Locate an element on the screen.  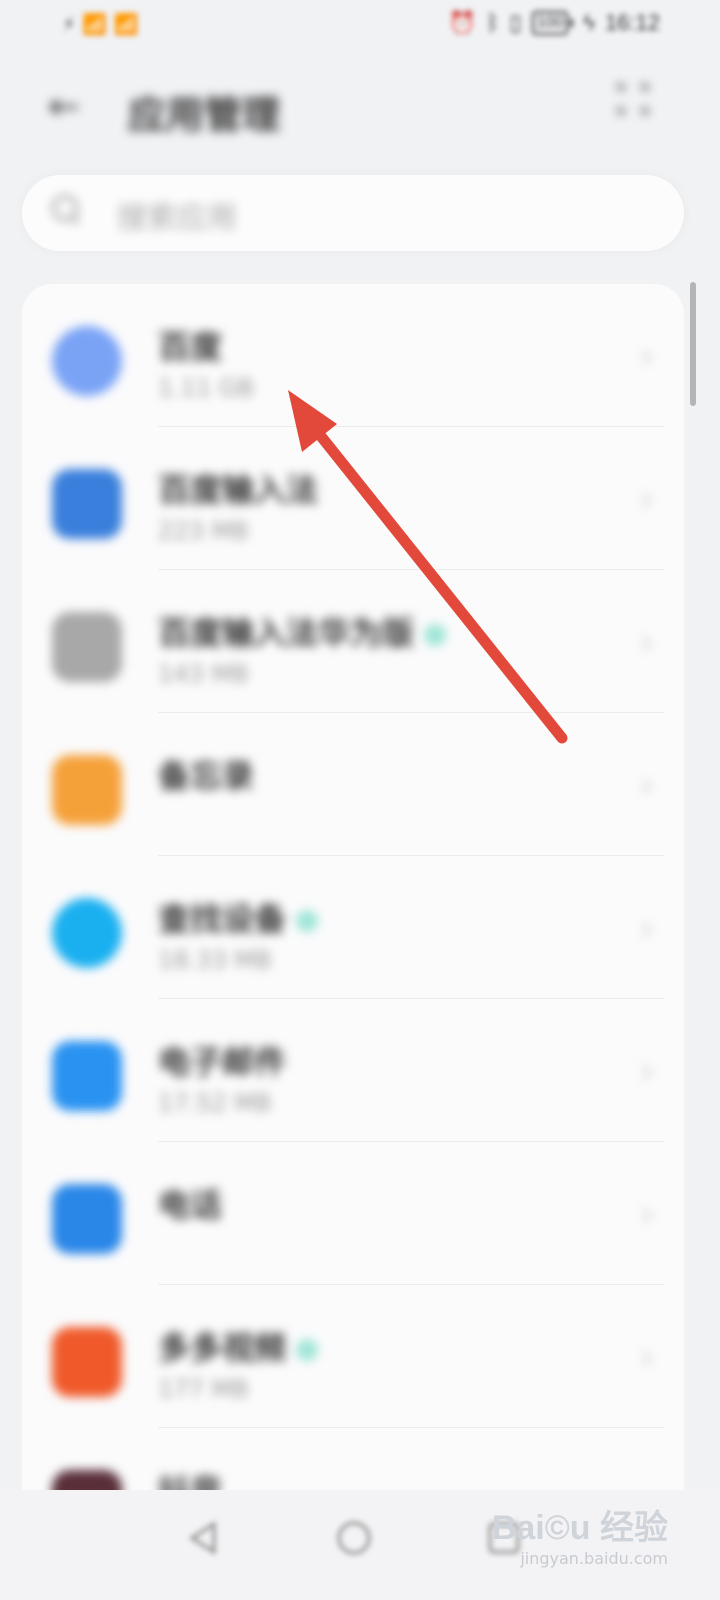
app-name: 查找设备 is located at coordinates (238, 917).